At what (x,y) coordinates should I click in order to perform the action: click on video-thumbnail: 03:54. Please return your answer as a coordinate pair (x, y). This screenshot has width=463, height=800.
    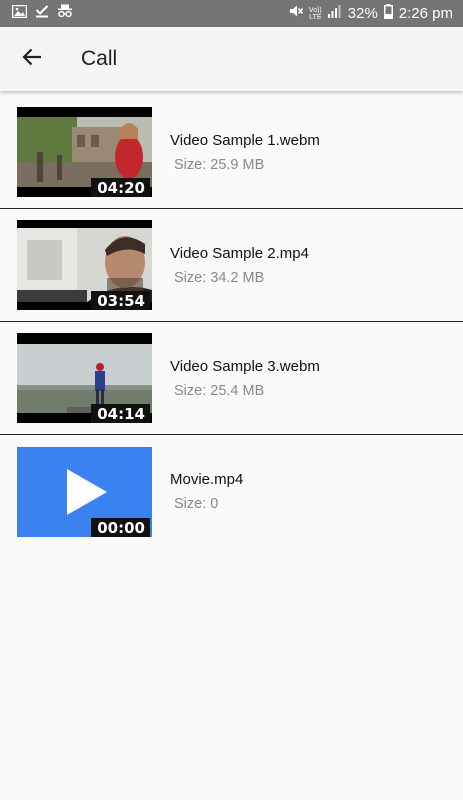
    Looking at the image, I should click on (84, 265).